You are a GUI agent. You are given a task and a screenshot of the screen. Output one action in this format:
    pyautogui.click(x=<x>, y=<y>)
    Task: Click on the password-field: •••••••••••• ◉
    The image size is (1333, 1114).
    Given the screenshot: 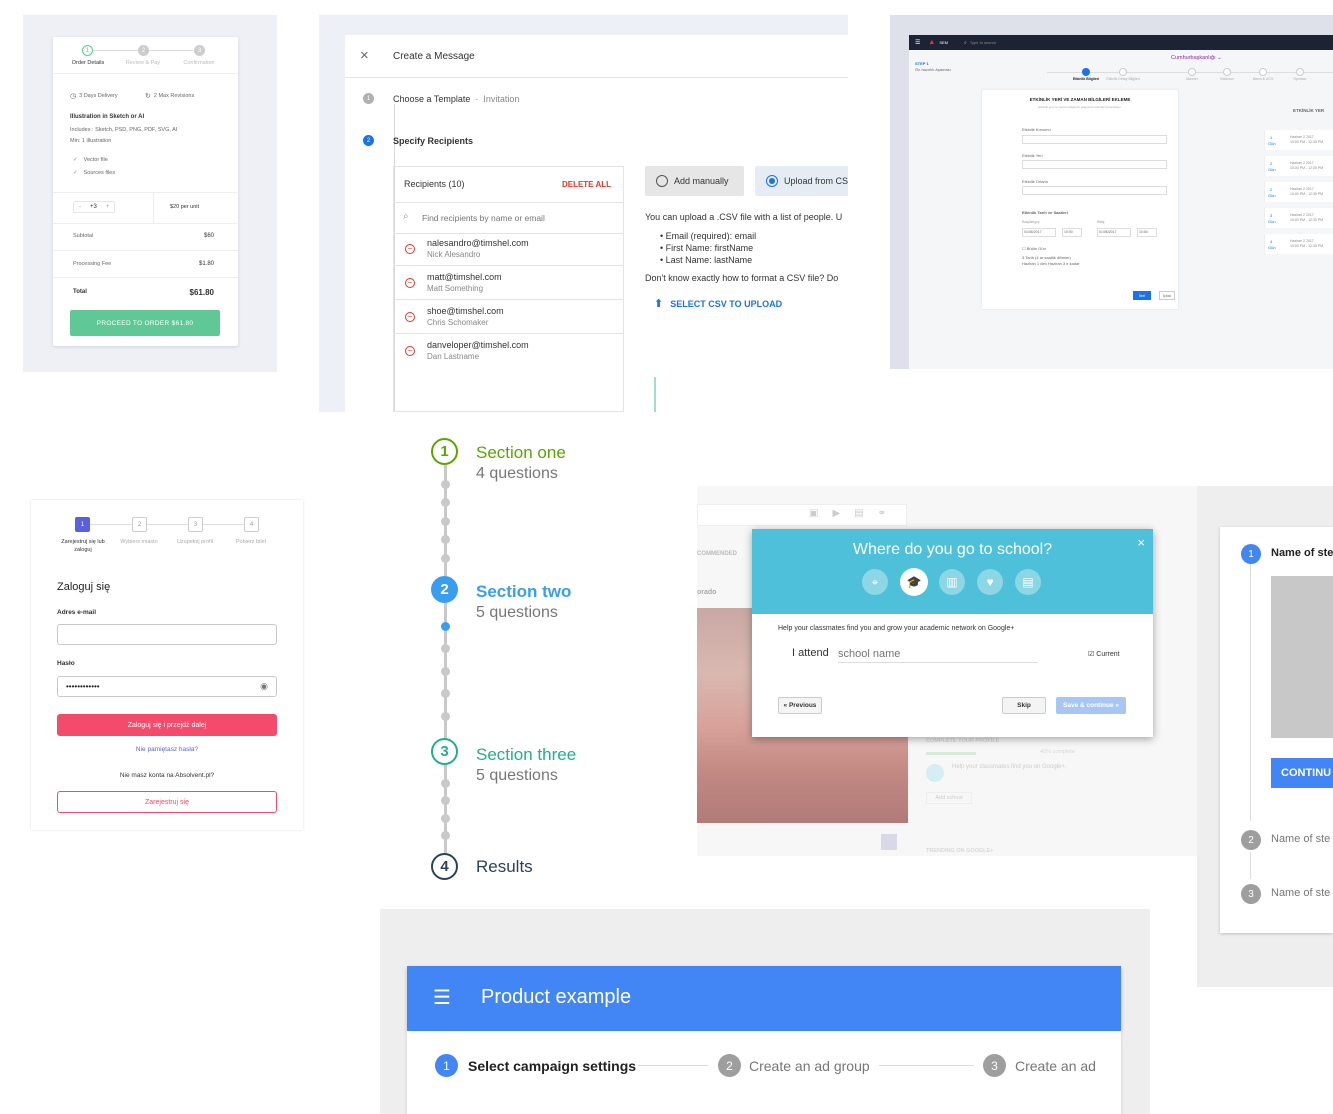 What is the action you would take?
    pyautogui.click(x=167, y=686)
    